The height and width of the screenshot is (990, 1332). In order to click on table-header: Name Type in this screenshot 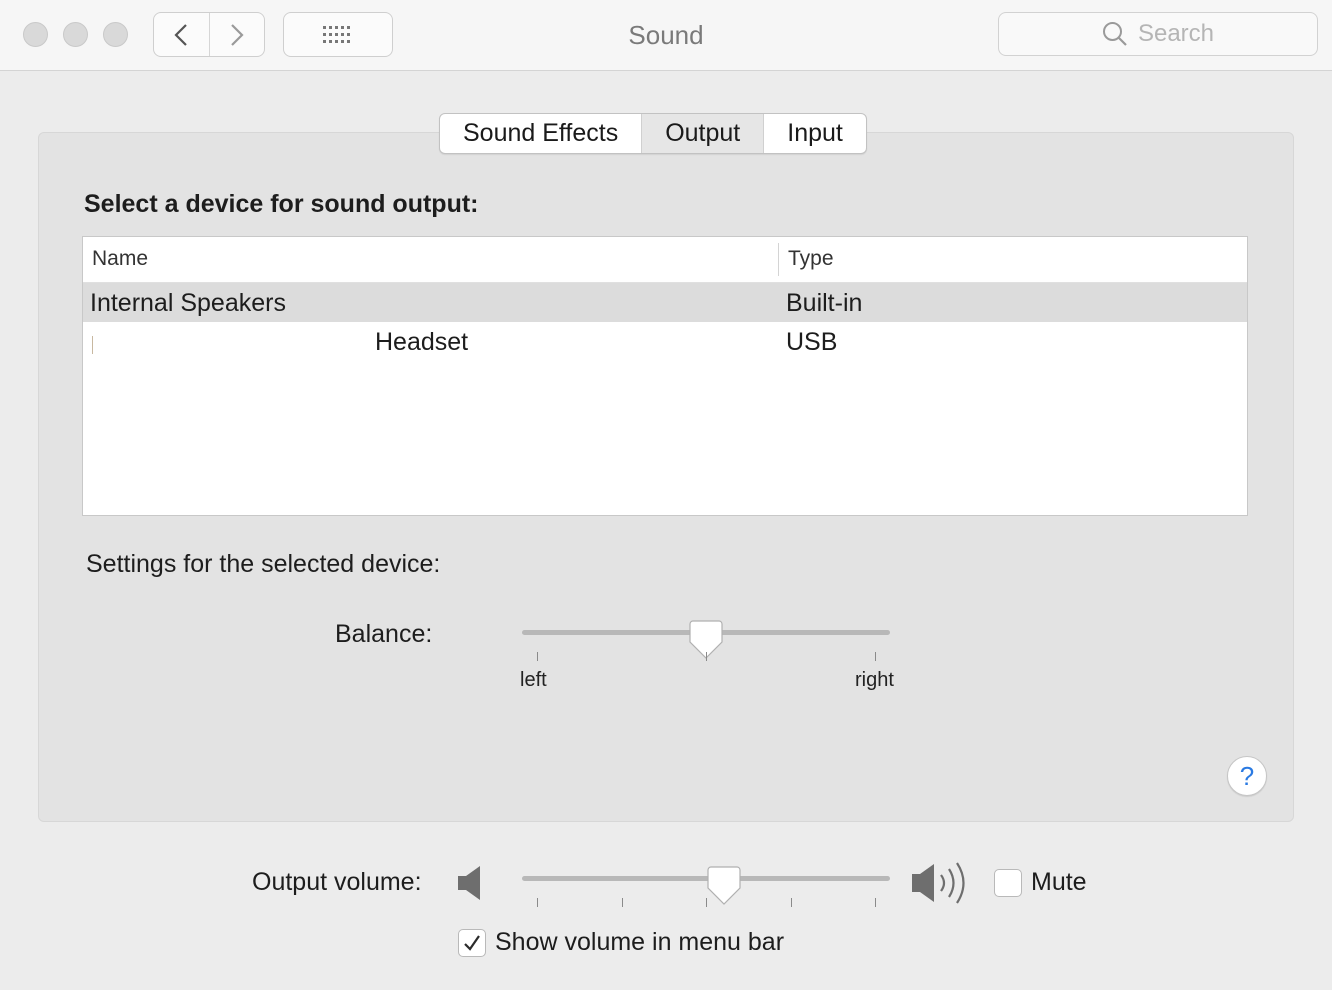, I will do `click(665, 260)`.